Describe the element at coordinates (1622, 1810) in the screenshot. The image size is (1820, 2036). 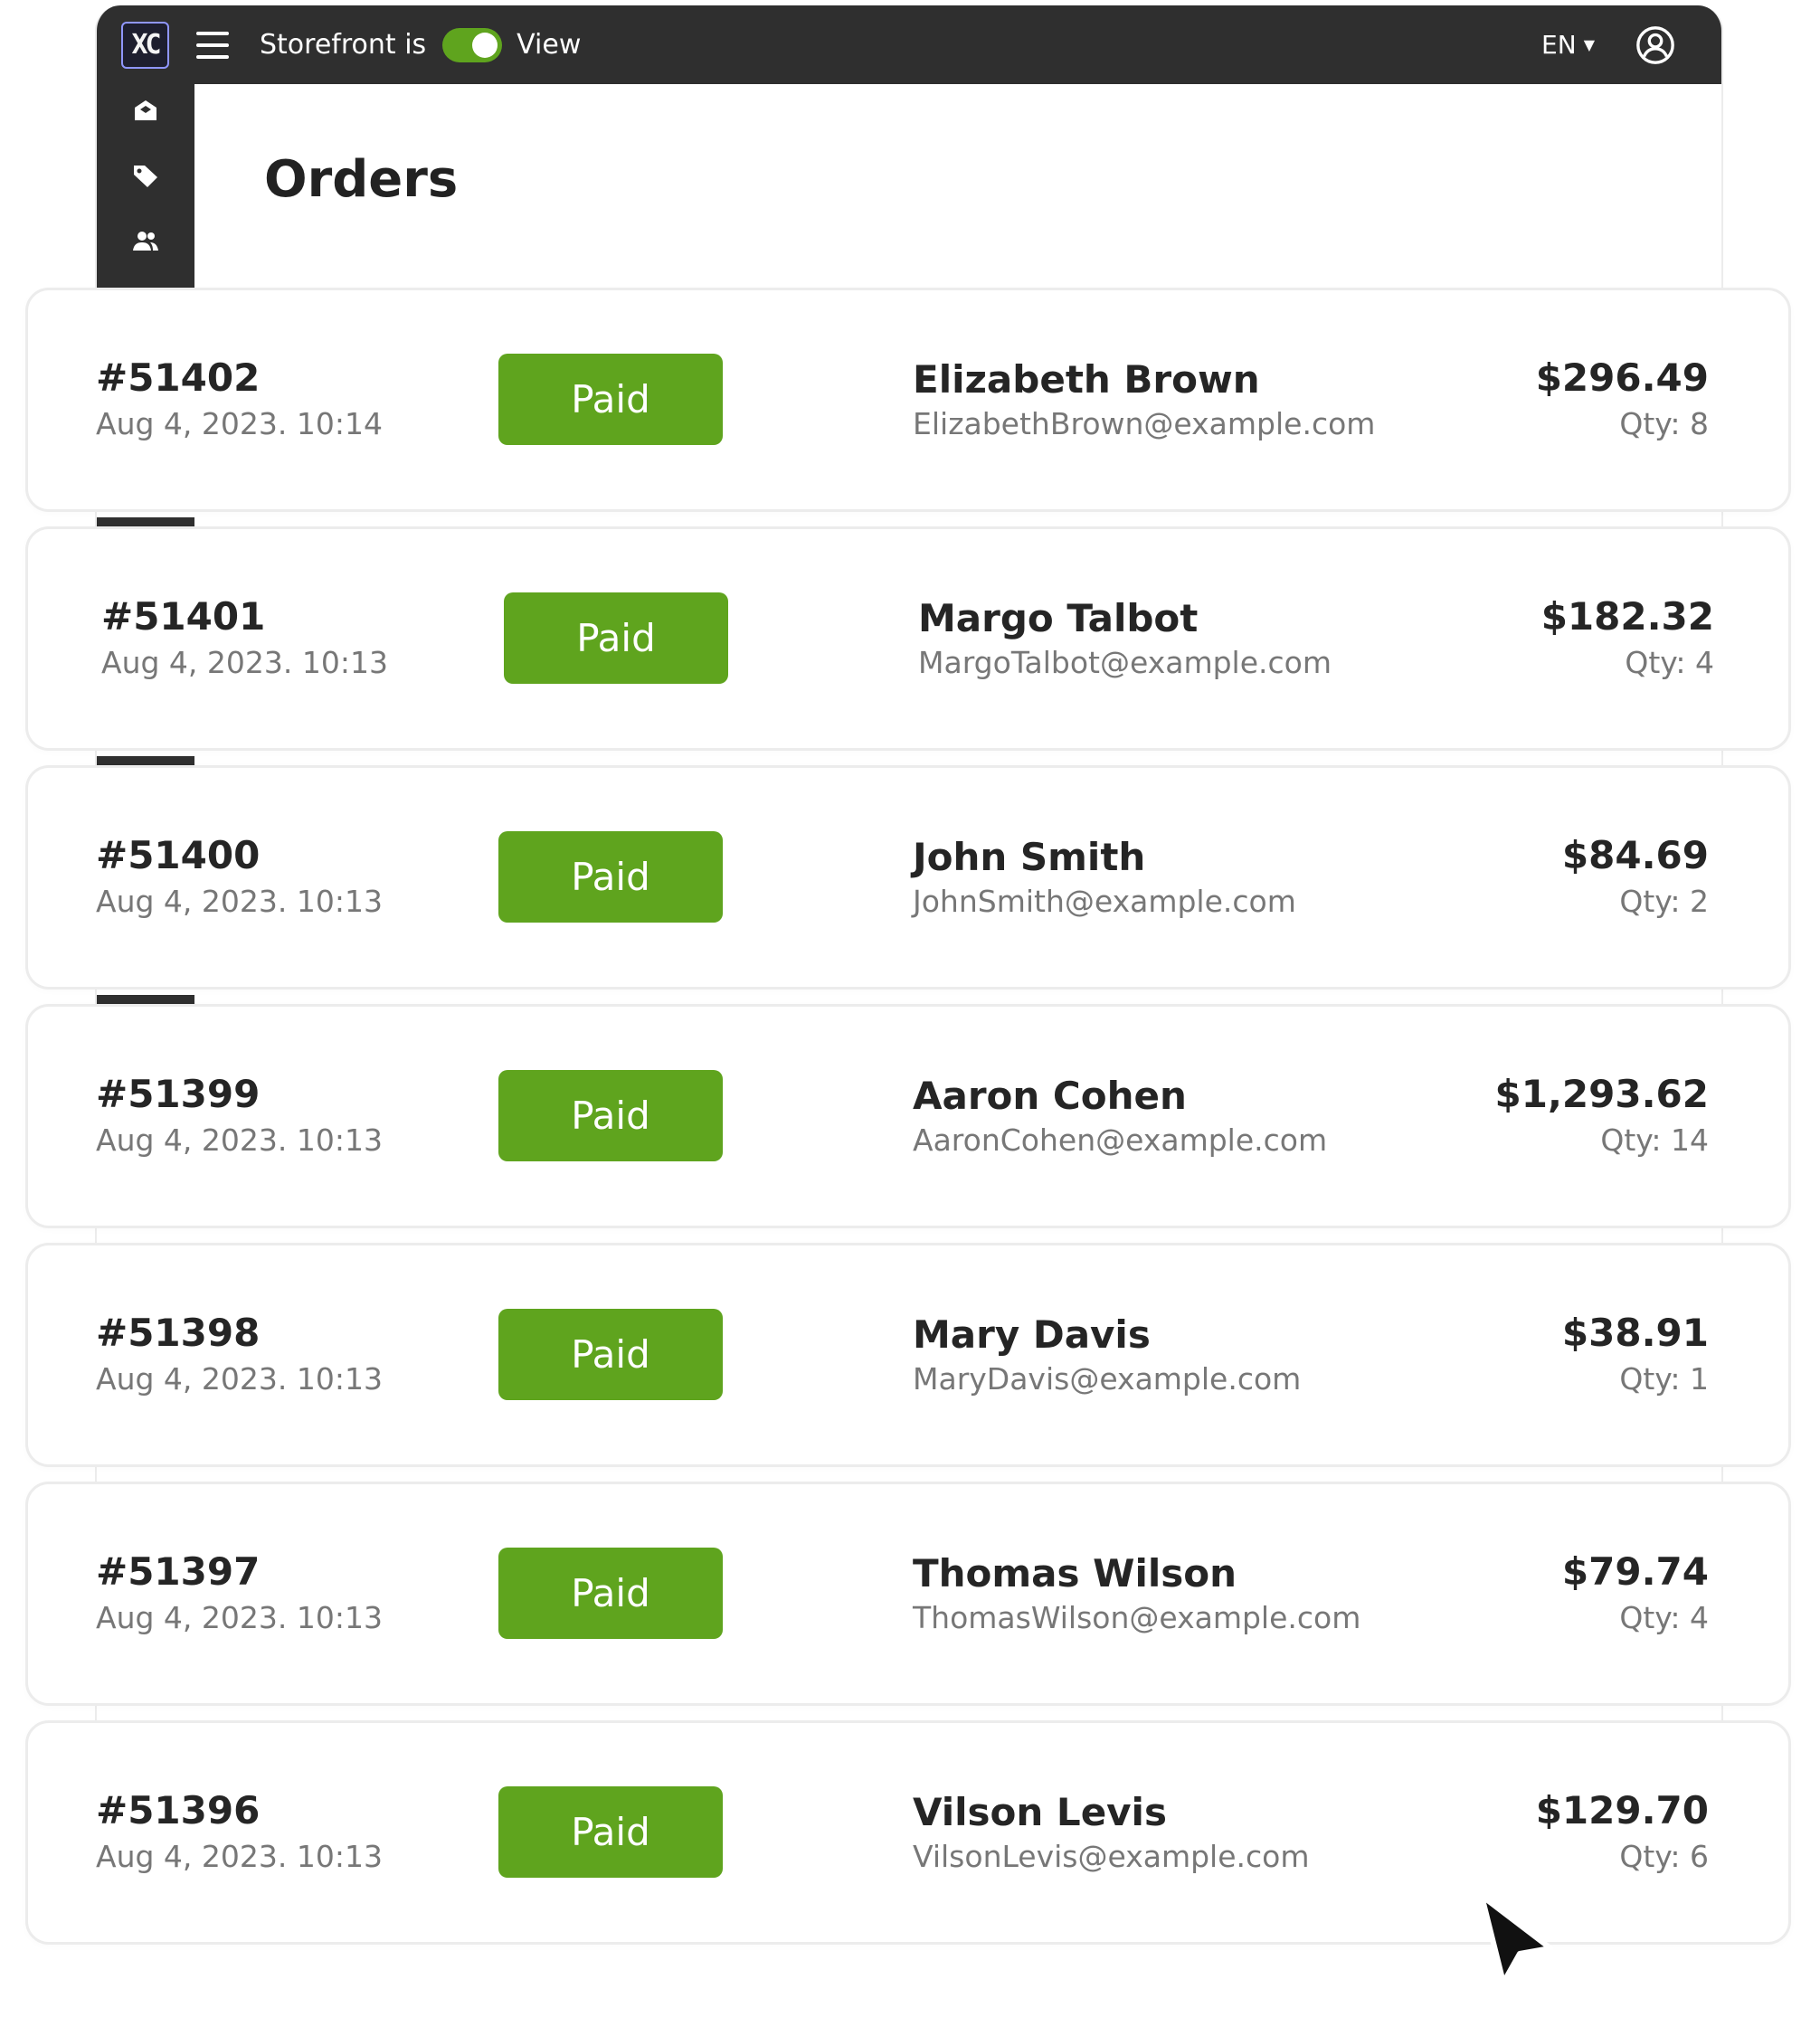
I see `order-total: $129.70` at that location.